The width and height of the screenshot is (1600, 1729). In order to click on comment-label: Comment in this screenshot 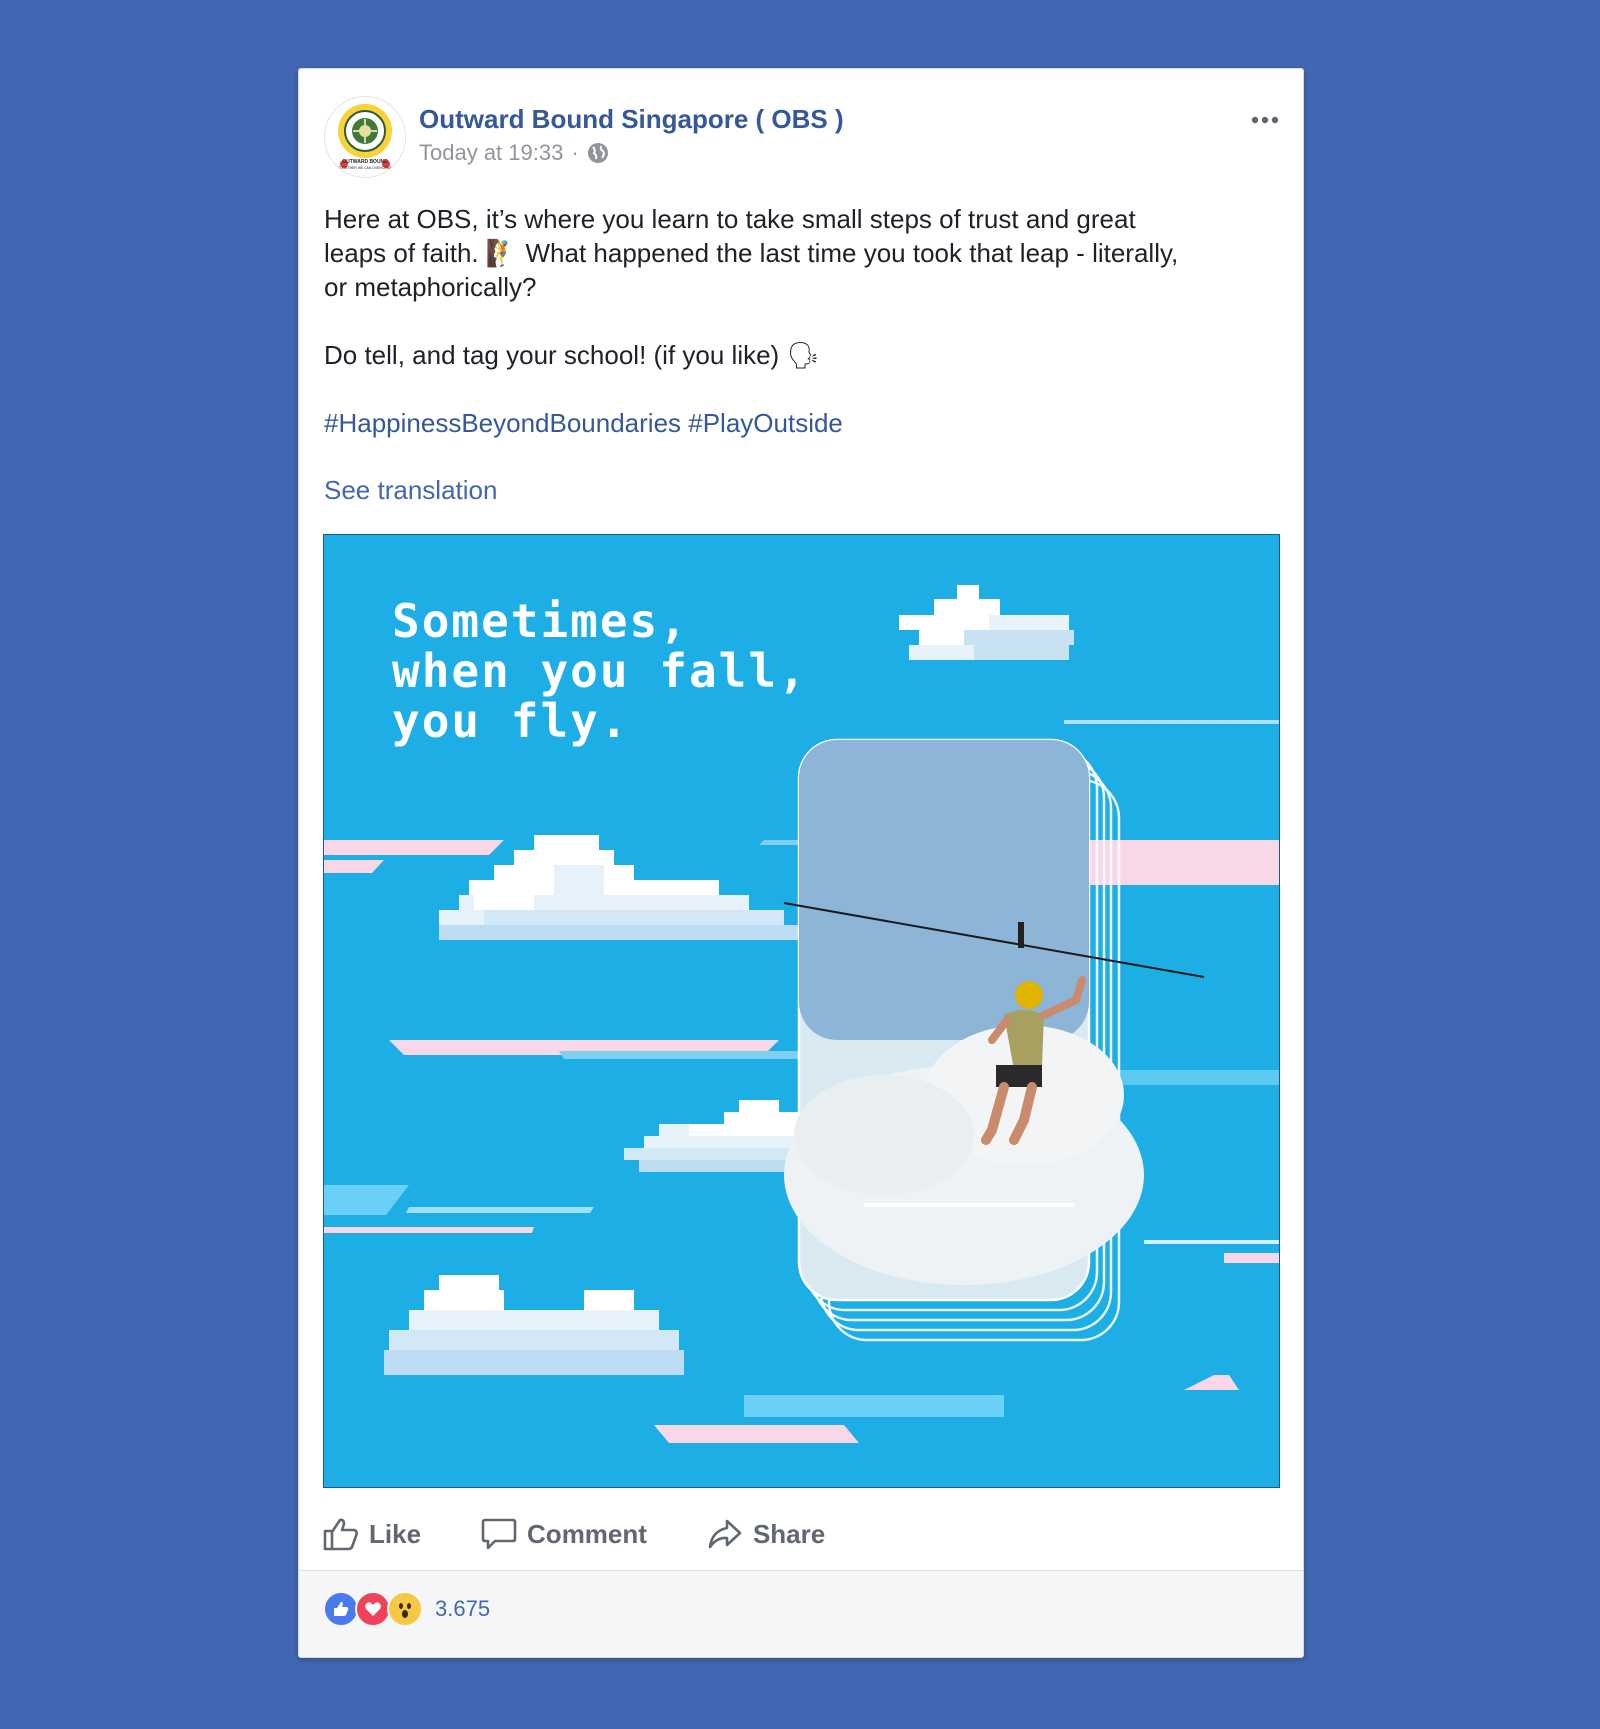, I will do `click(587, 1533)`.